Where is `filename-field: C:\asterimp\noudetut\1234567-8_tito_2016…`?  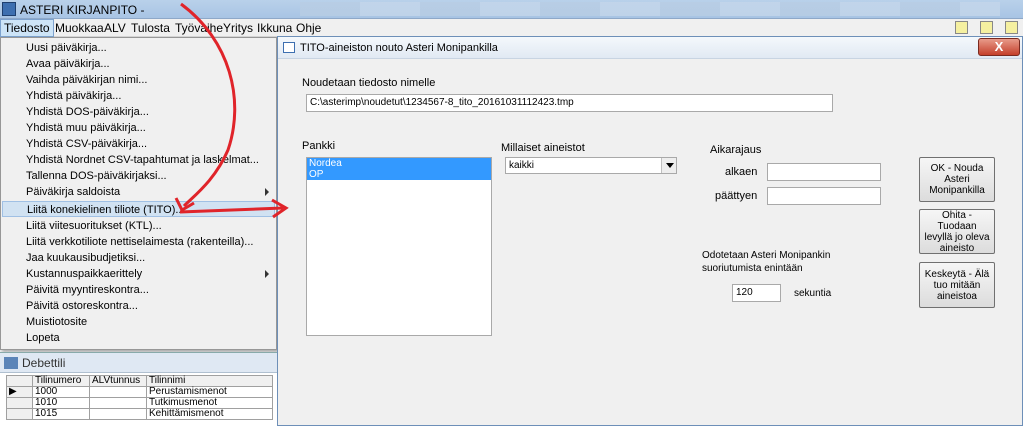
filename-field: C:\asterimp\noudetut\1234567-8_tito_2016… is located at coordinates (569, 103).